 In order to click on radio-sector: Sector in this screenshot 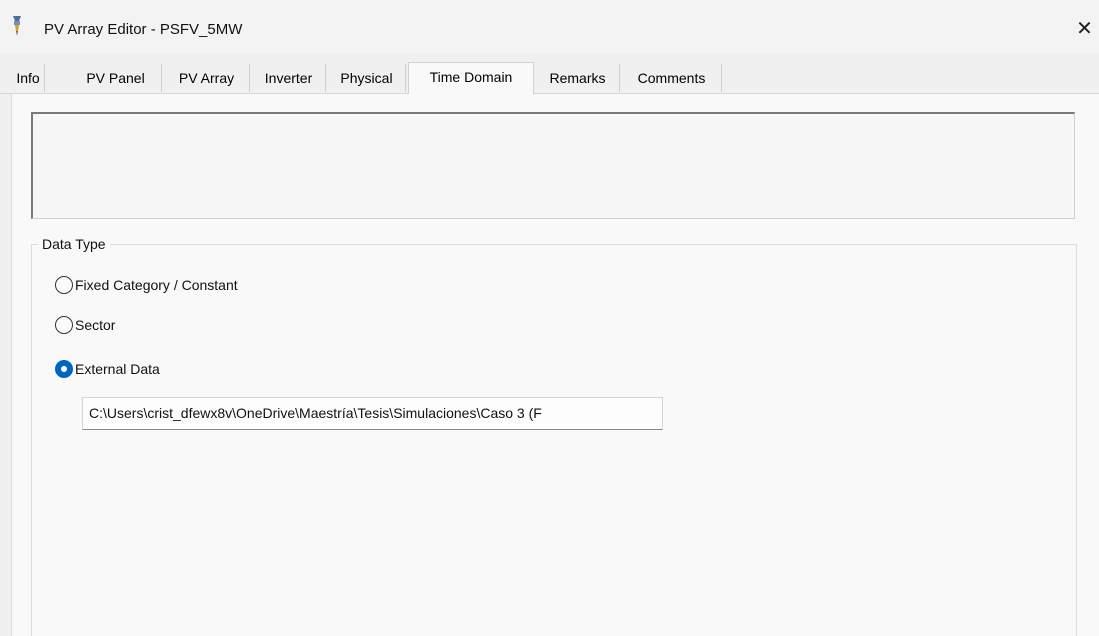, I will do `click(85, 325)`.